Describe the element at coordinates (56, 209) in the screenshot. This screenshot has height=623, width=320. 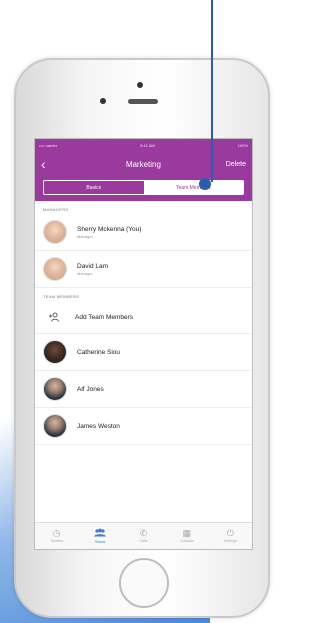
I see `managers-section-header: MANAGERS` at that location.